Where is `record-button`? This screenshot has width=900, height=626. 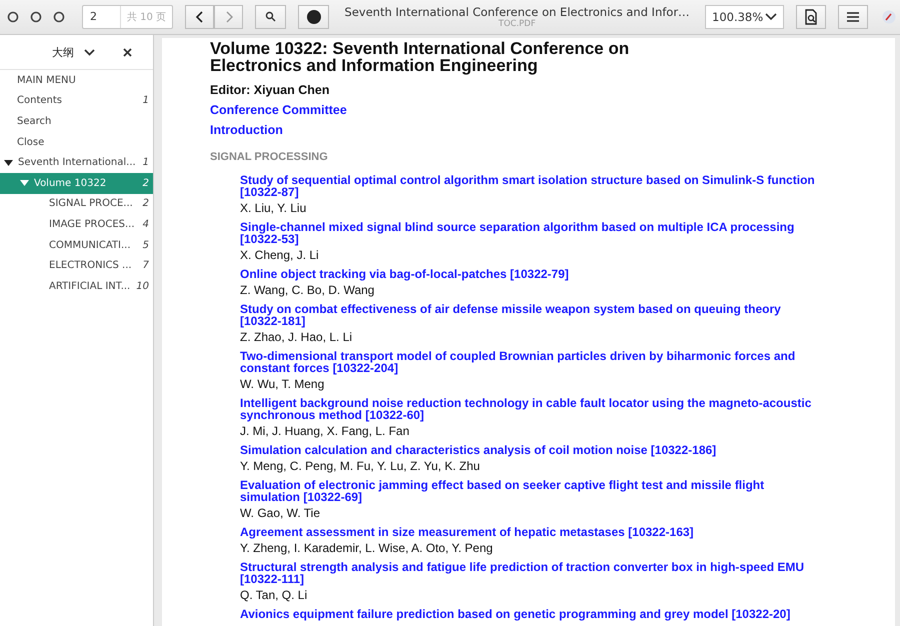
record-button is located at coordinates (314, 17).